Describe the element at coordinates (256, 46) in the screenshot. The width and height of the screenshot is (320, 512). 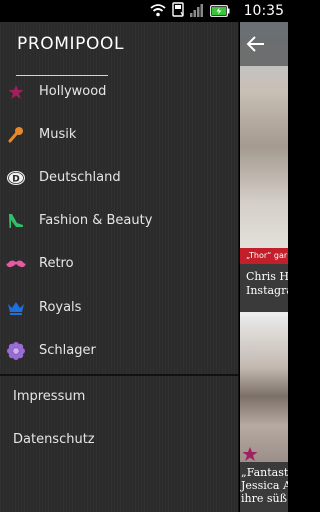
I see `back-arrow-icon` at that location.